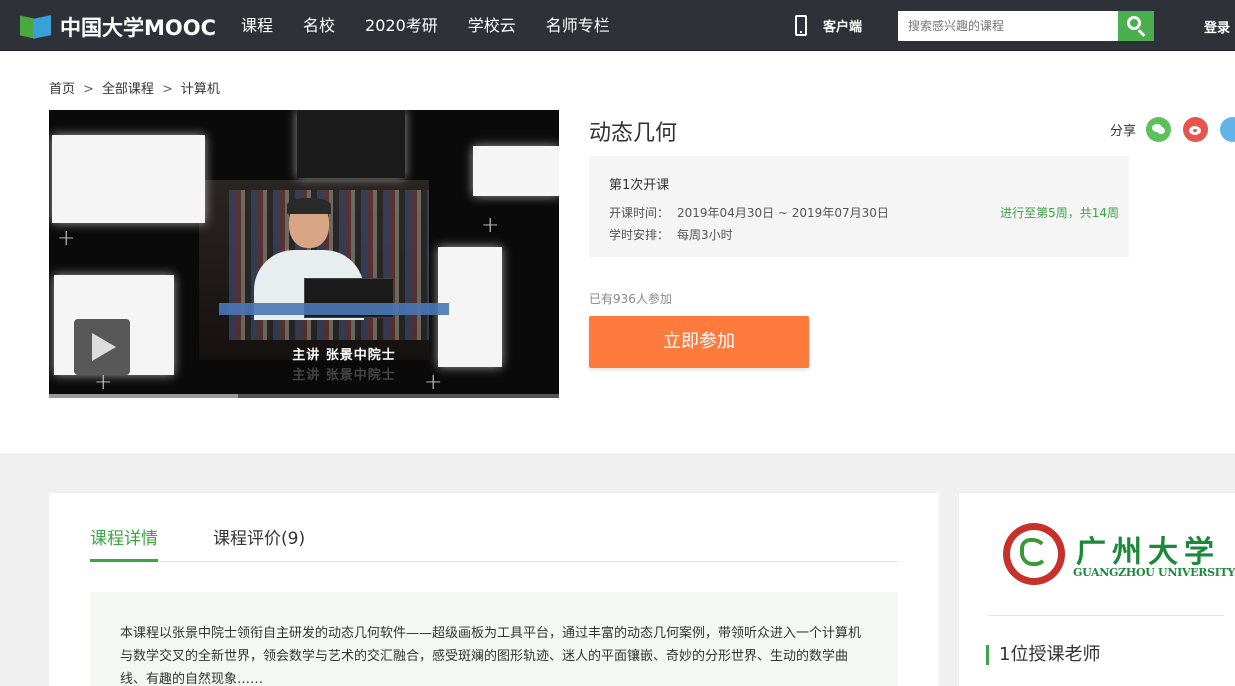 The width and height of the screenshot is (1235, 686). What do you see at coordinates (257, 25) in the screenshot?
I see `nav-item-courses: 课程` at bounding box center [257, 25].